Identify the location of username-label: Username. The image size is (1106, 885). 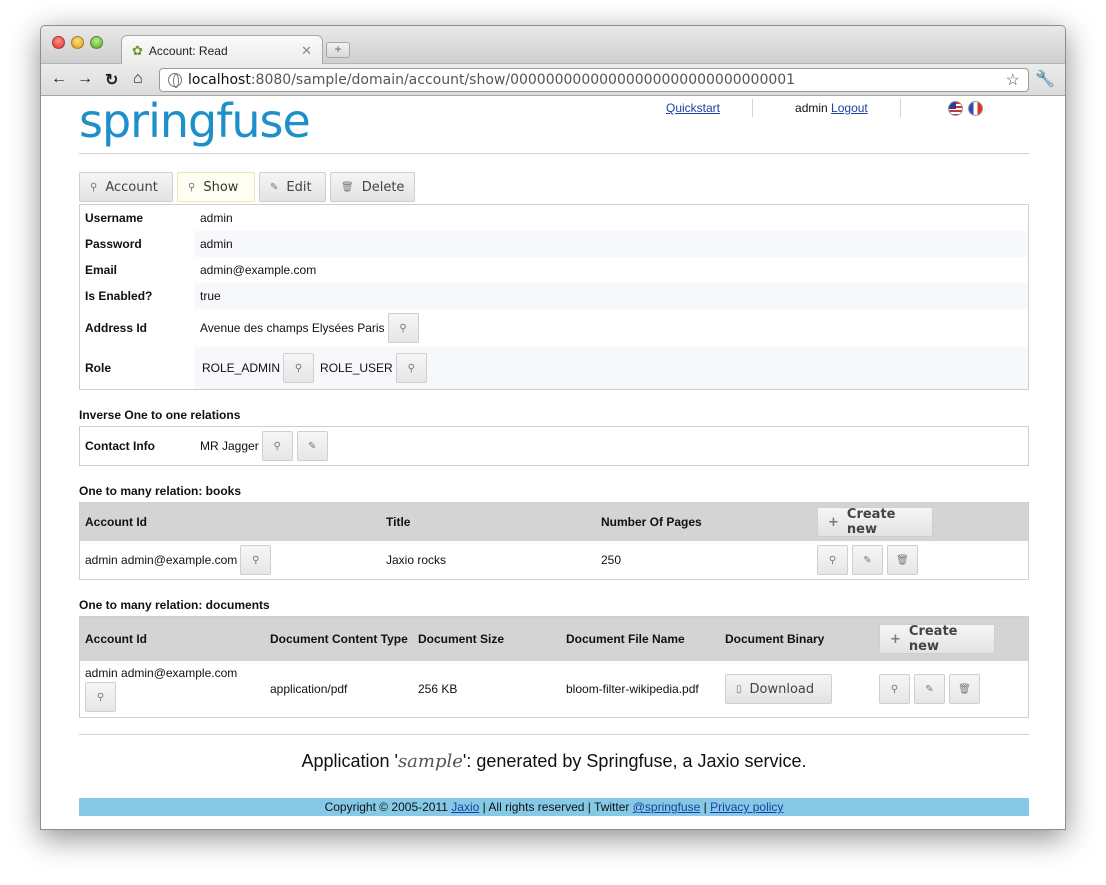
(114, 218).